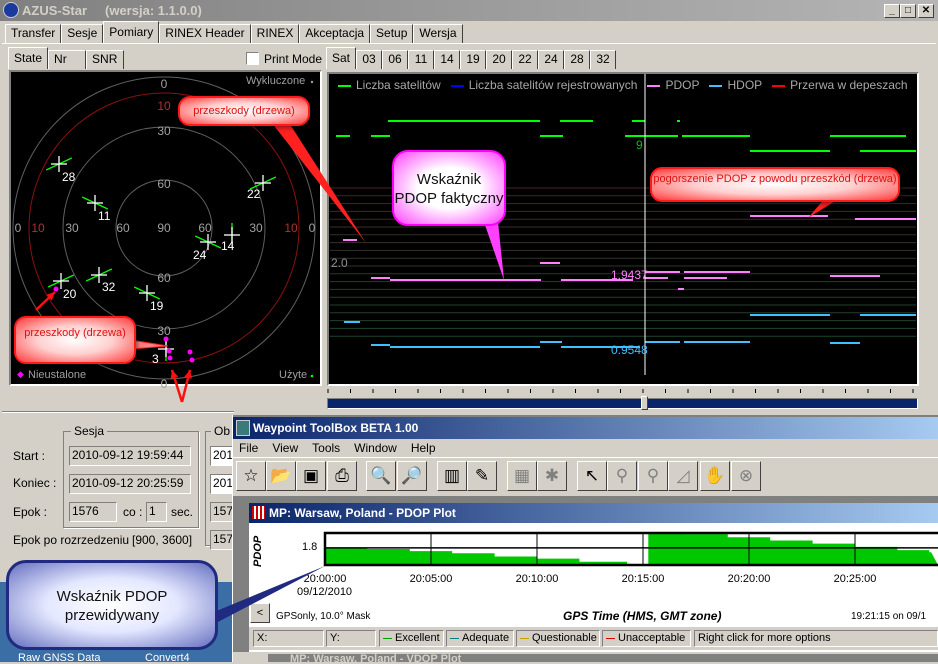  I want to click on status-x: X:, so click(288, 638).